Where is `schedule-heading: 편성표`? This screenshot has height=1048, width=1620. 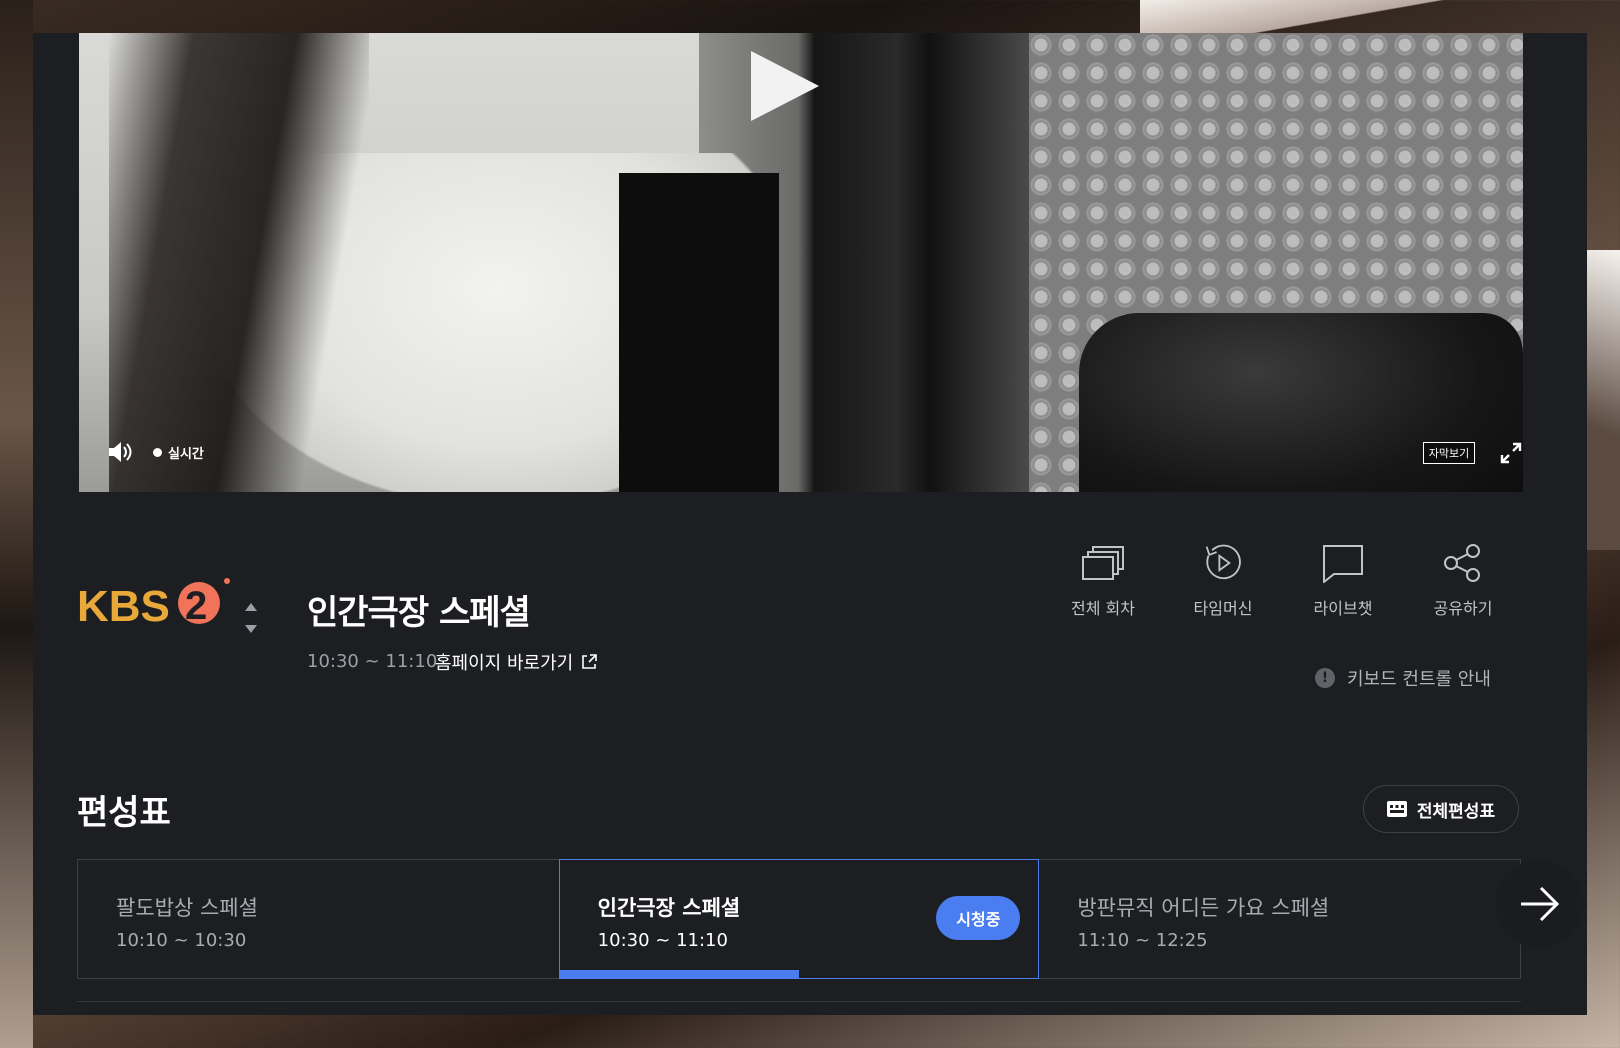 schedule-heading: 편성표 is located at coordinates (124, 813).